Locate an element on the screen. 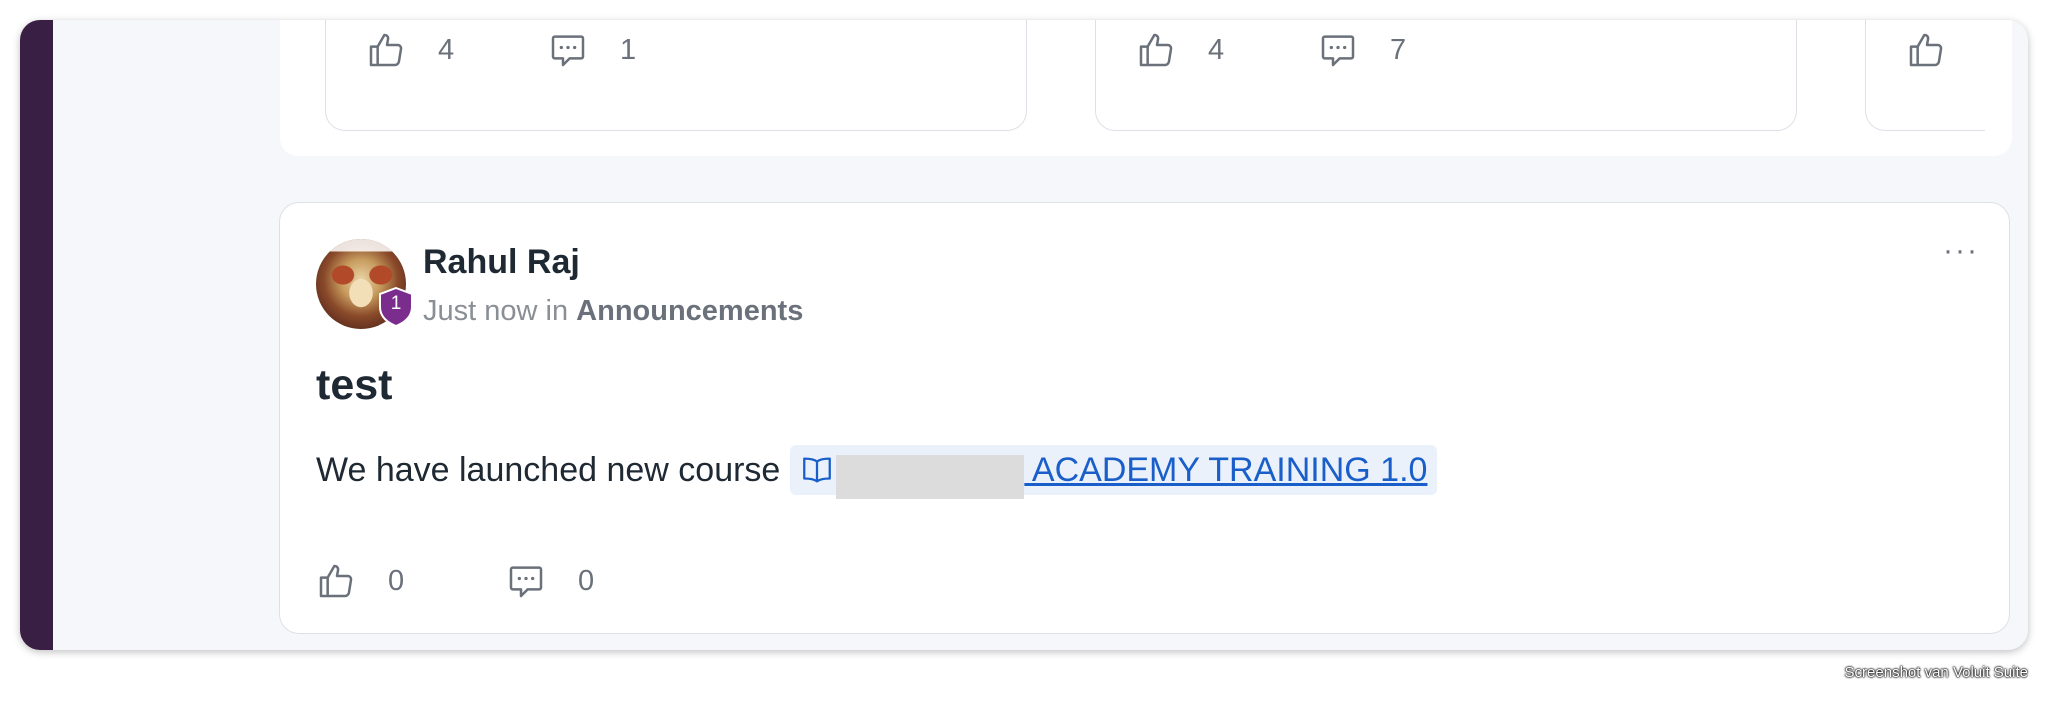  comment-count: 0 is located at coordinates (586, 580).